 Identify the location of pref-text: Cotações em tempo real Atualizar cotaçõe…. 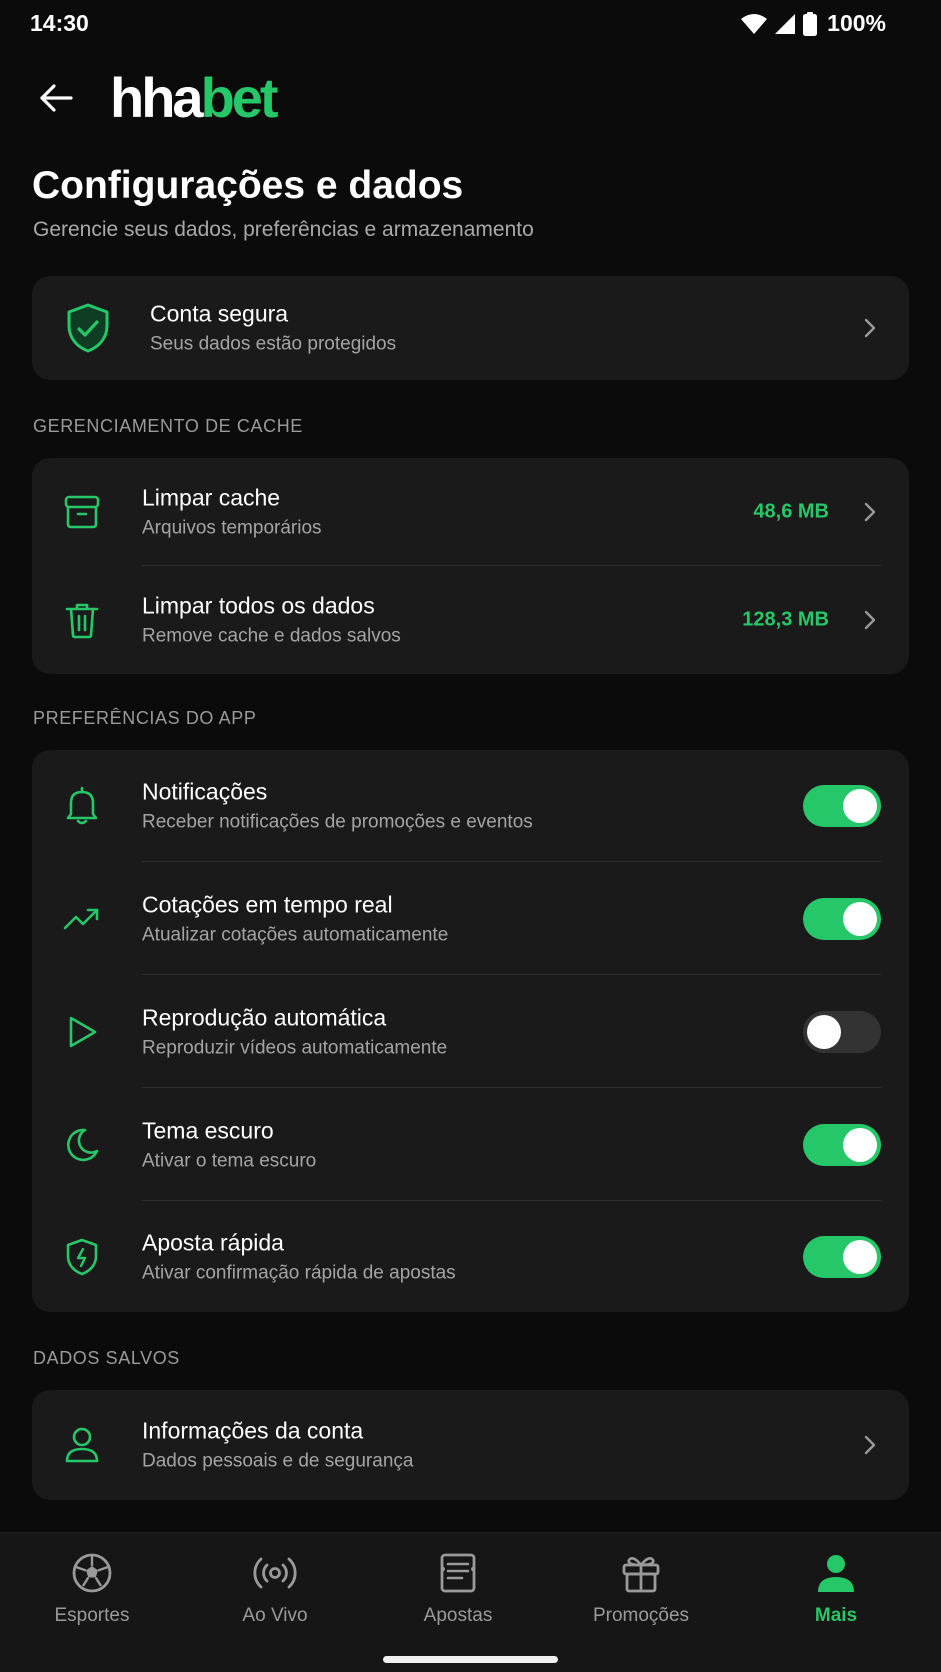
(295, 918).